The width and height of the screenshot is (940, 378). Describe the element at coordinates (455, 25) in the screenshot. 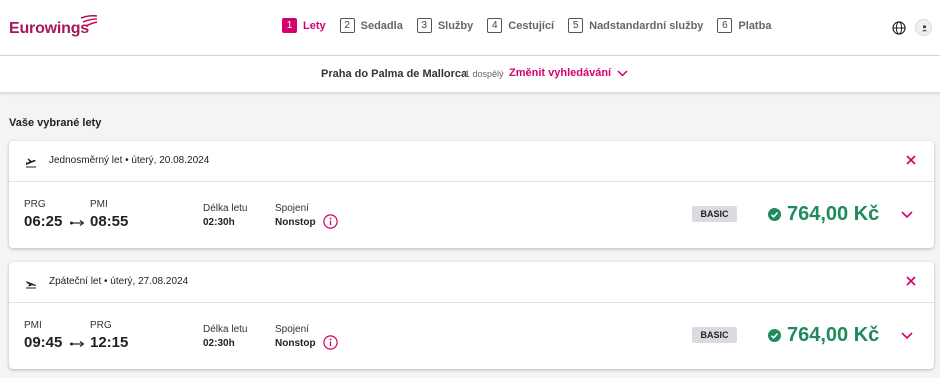

I see `step-label: Služby` at that location.